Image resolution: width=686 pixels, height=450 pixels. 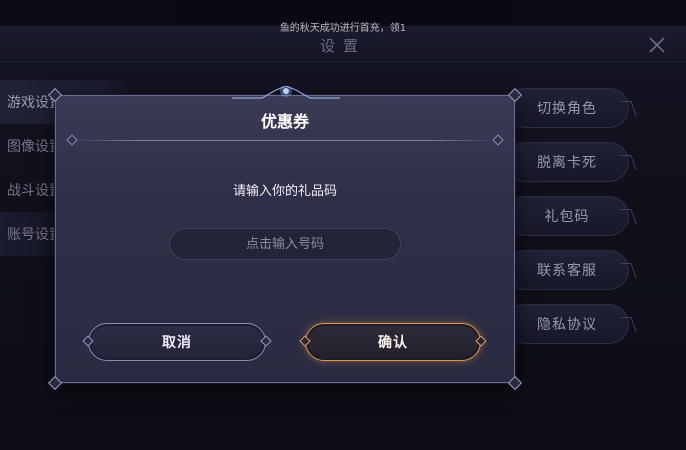 I want to click on cancel-button: 取消, so click(x=177, y=342).